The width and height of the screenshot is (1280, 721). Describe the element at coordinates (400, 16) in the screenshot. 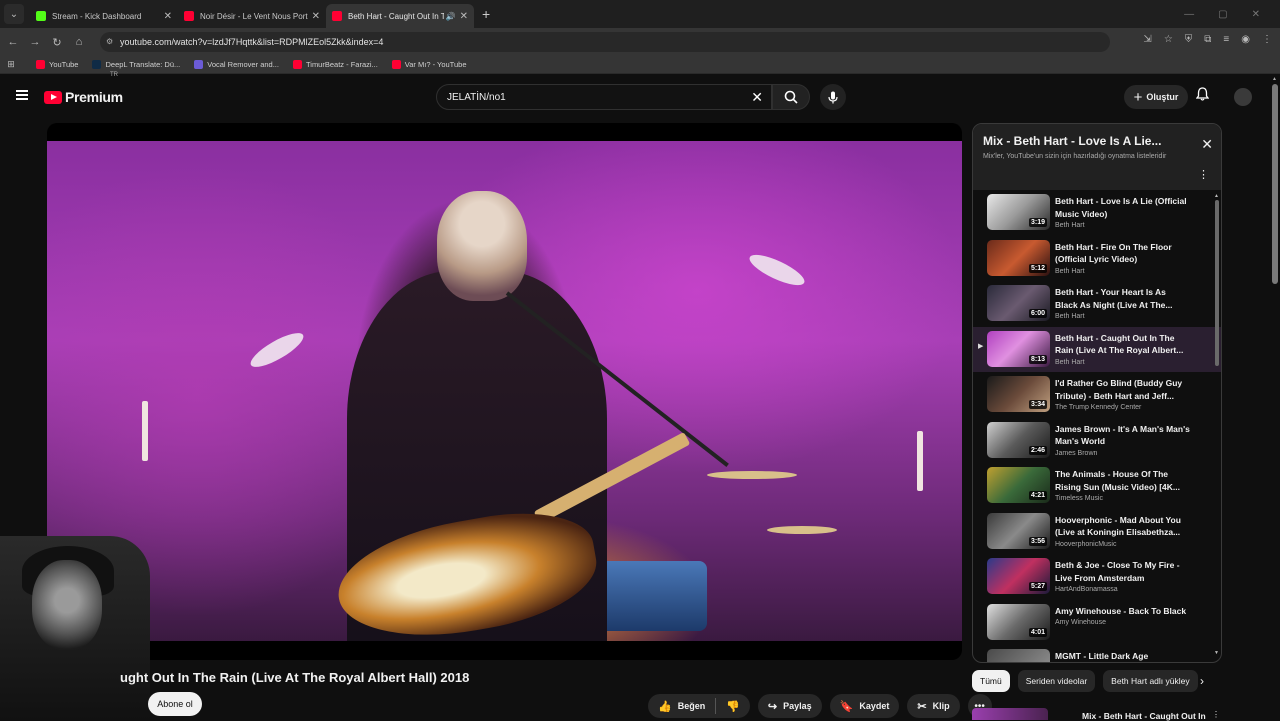

I see `browser-tab: Beth Hart - Caught Out In T 🔊 ✕` at that location.